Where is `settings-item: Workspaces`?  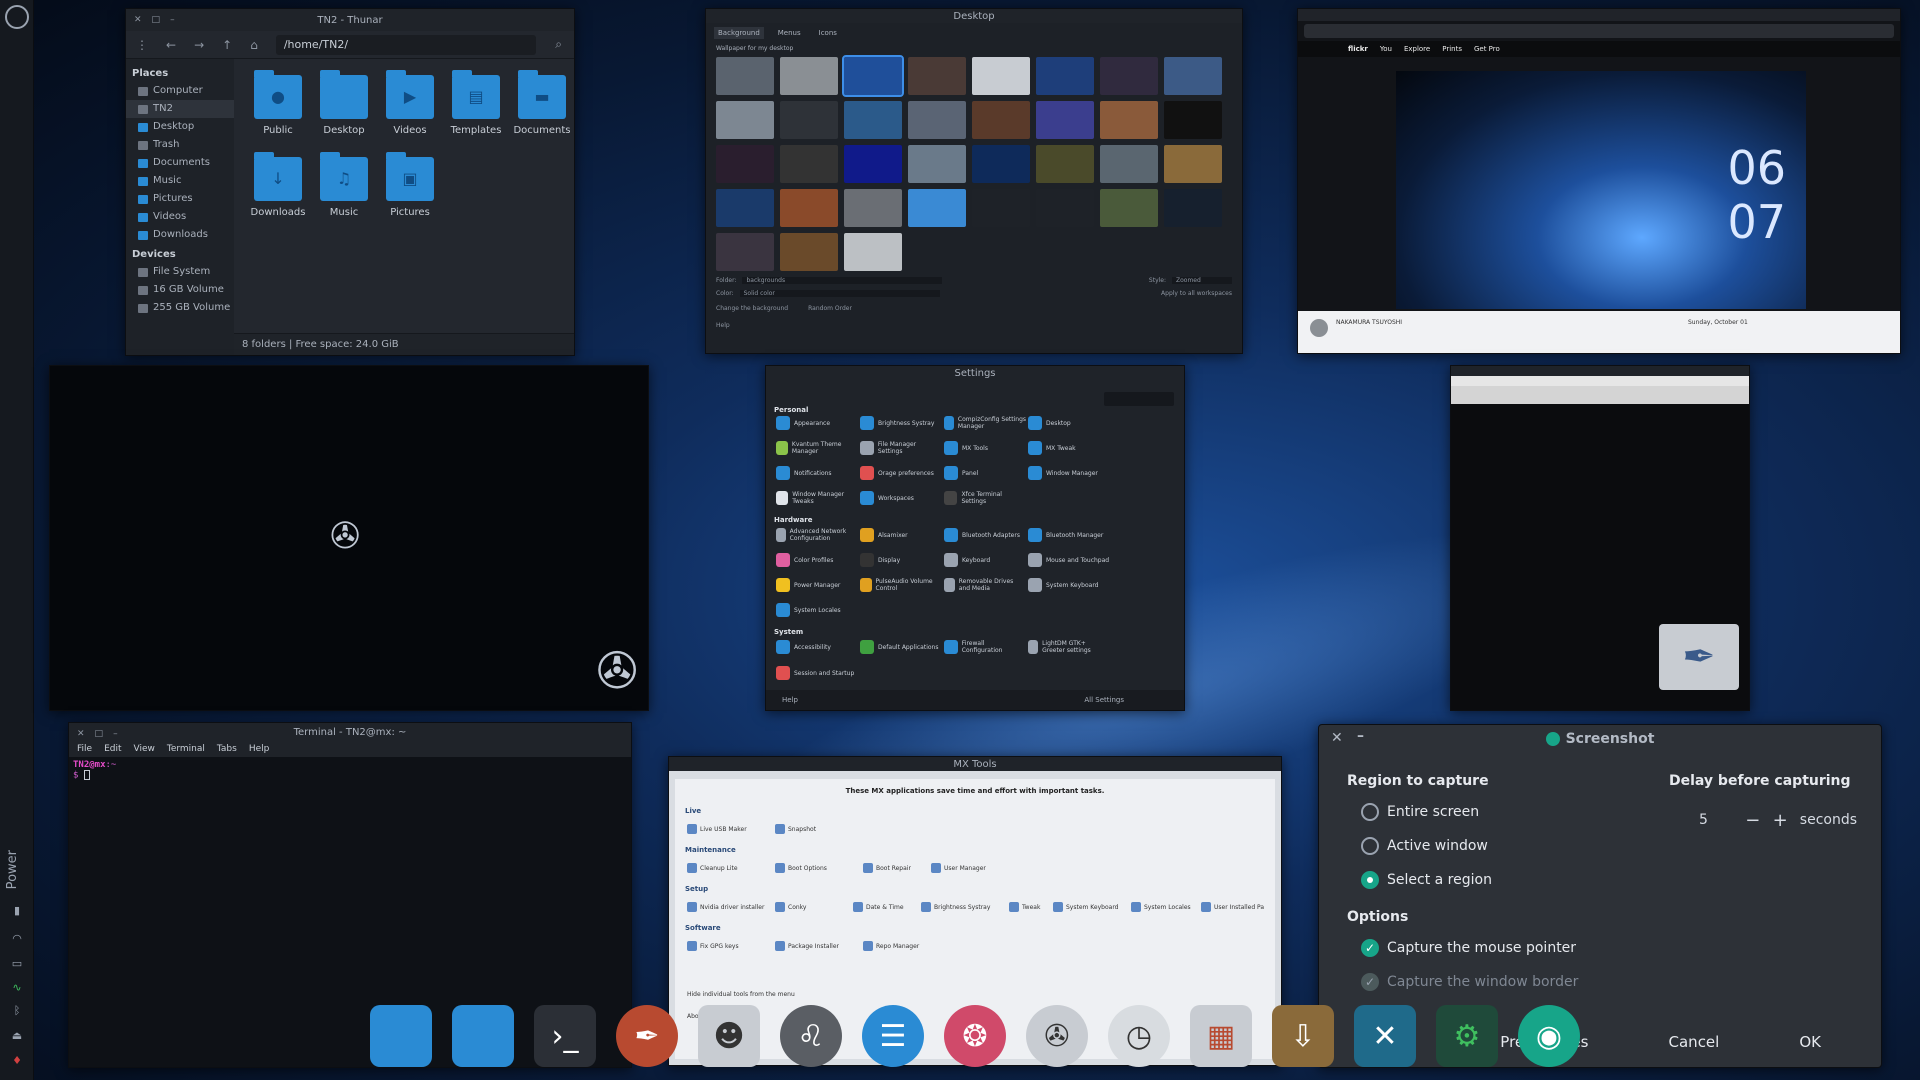
settings-item: Workspaces is located at coordinates (901, 498).